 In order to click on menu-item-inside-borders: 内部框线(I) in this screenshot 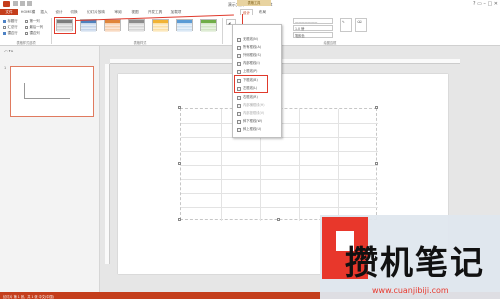, I will do `click(258, 63)`.